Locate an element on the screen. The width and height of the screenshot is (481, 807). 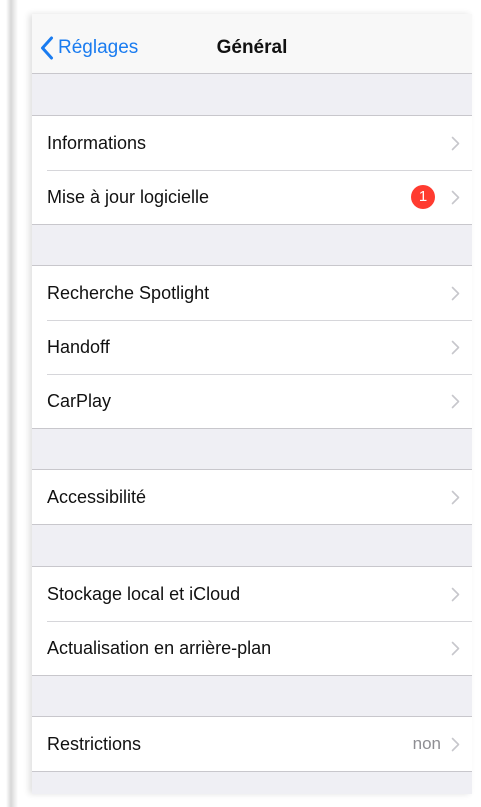
row-background-refresh: Actualisation en arrière-plan is located at coordinates (252, 648).